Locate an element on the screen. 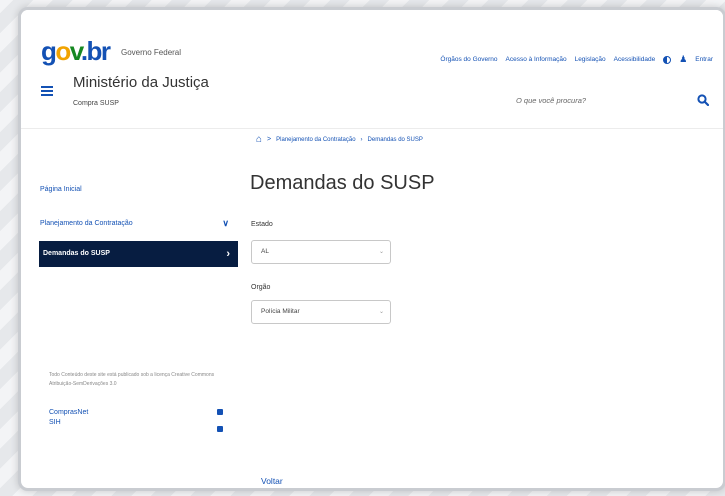  sidebar-item-home: Página Inicial is located at coordinates (130, 189).